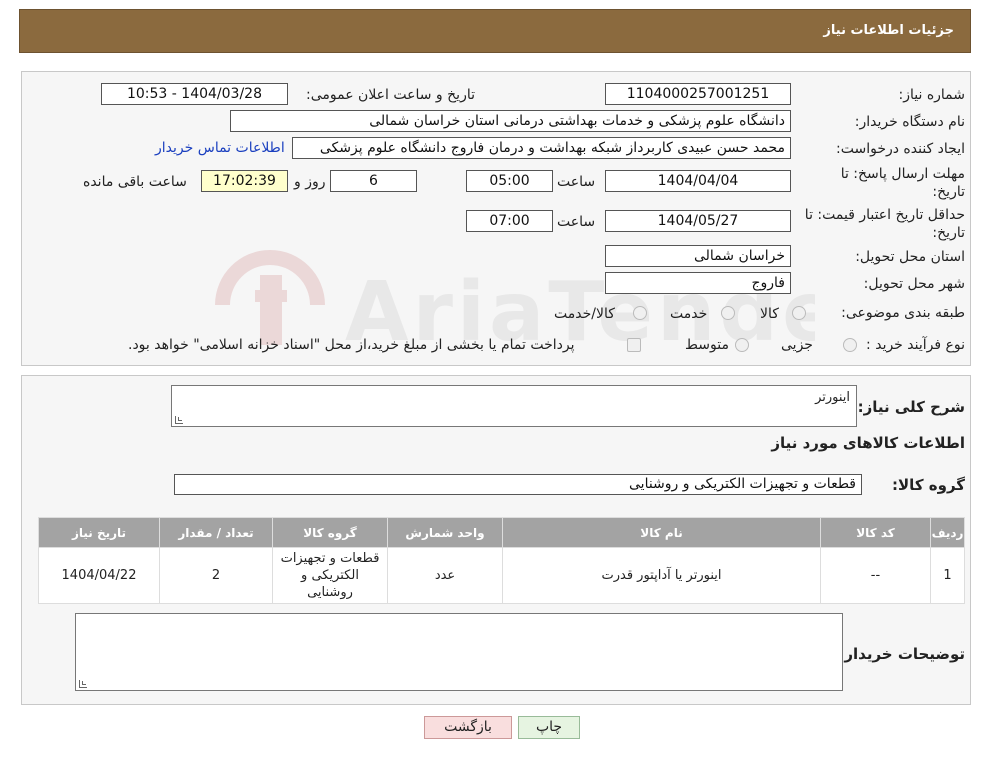 Image resolution: width=985 pixels, height=760 pixels. Describe the element at coordinates (576, 182) in the screenshot. I see `deadline-time-label: ساعت` at that location.